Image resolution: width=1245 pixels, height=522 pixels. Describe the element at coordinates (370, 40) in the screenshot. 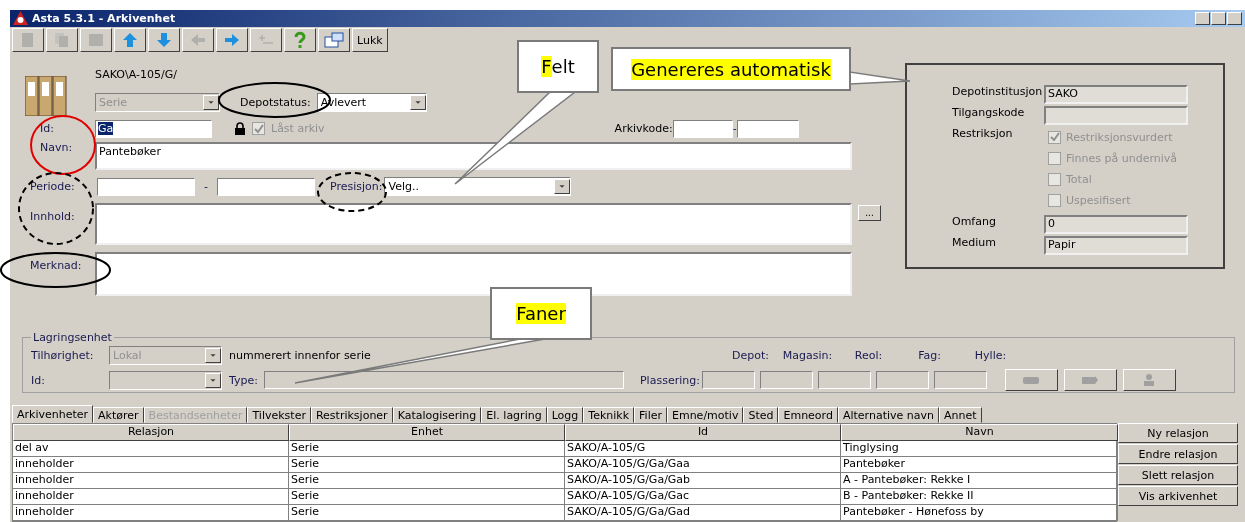

I see `close-form-button: Lukk` at that location.